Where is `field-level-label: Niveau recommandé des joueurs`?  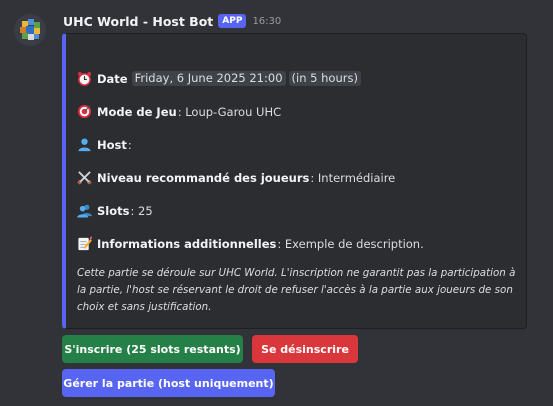
field-level-label: Niveau recommandé des joueurs is located at coordinates (203, 177).